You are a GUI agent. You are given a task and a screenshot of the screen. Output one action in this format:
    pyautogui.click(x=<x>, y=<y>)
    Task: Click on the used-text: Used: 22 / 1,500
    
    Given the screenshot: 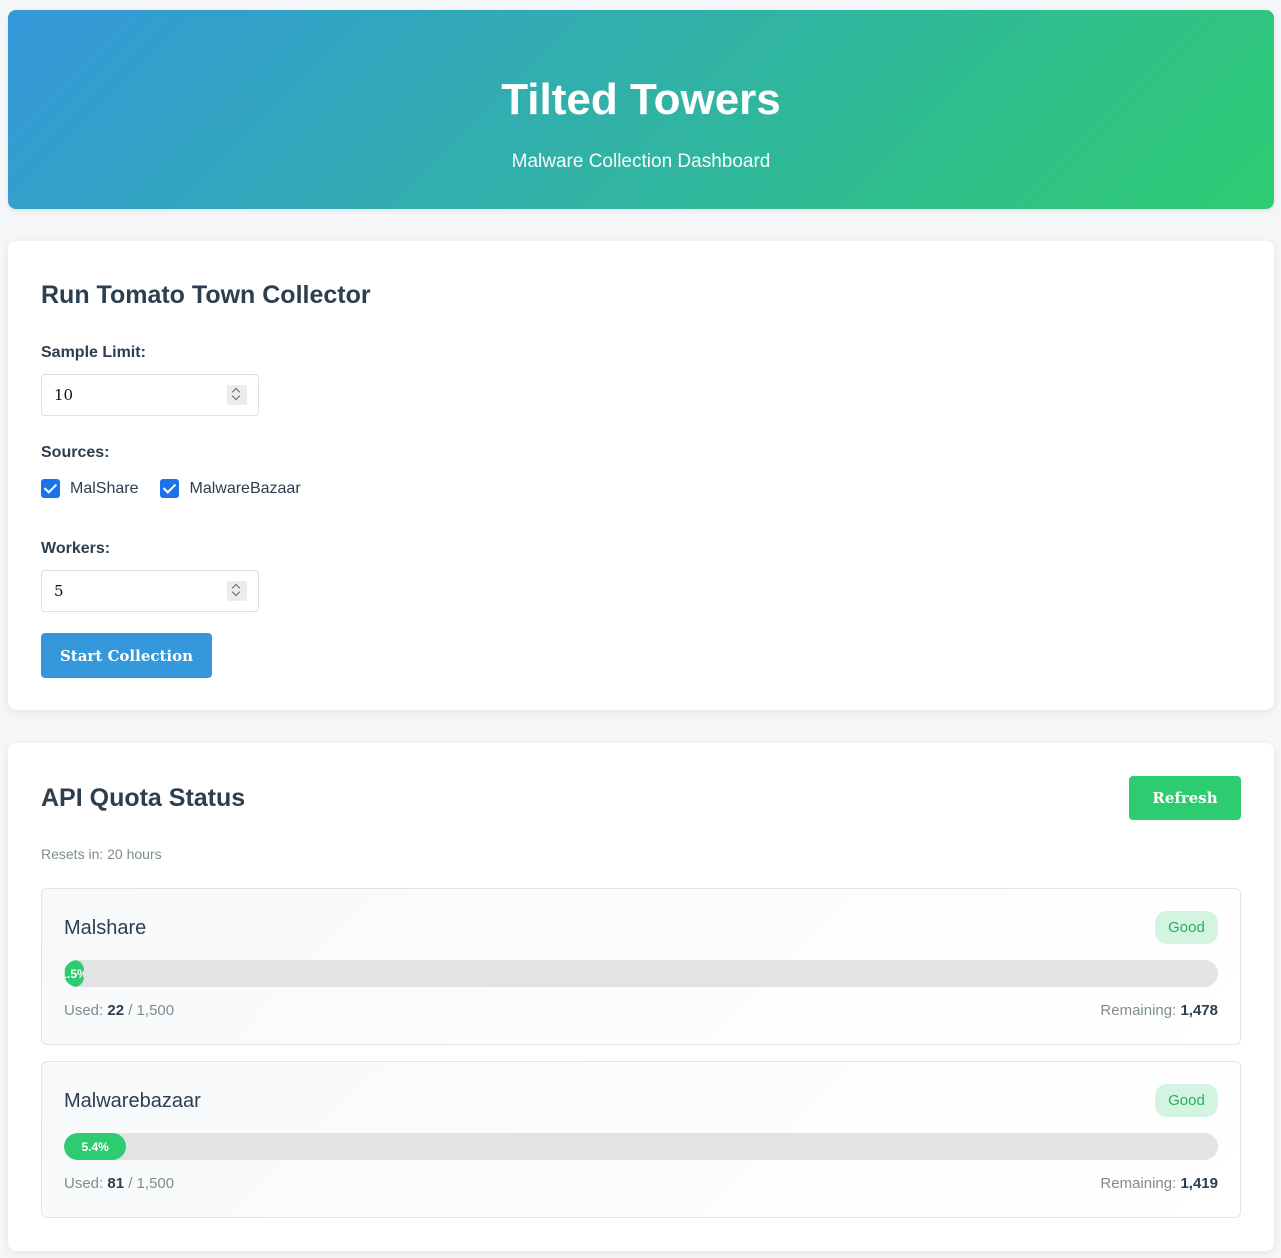 What is the action you would take?
    pyautogui.click(x=119, y=1010)
    